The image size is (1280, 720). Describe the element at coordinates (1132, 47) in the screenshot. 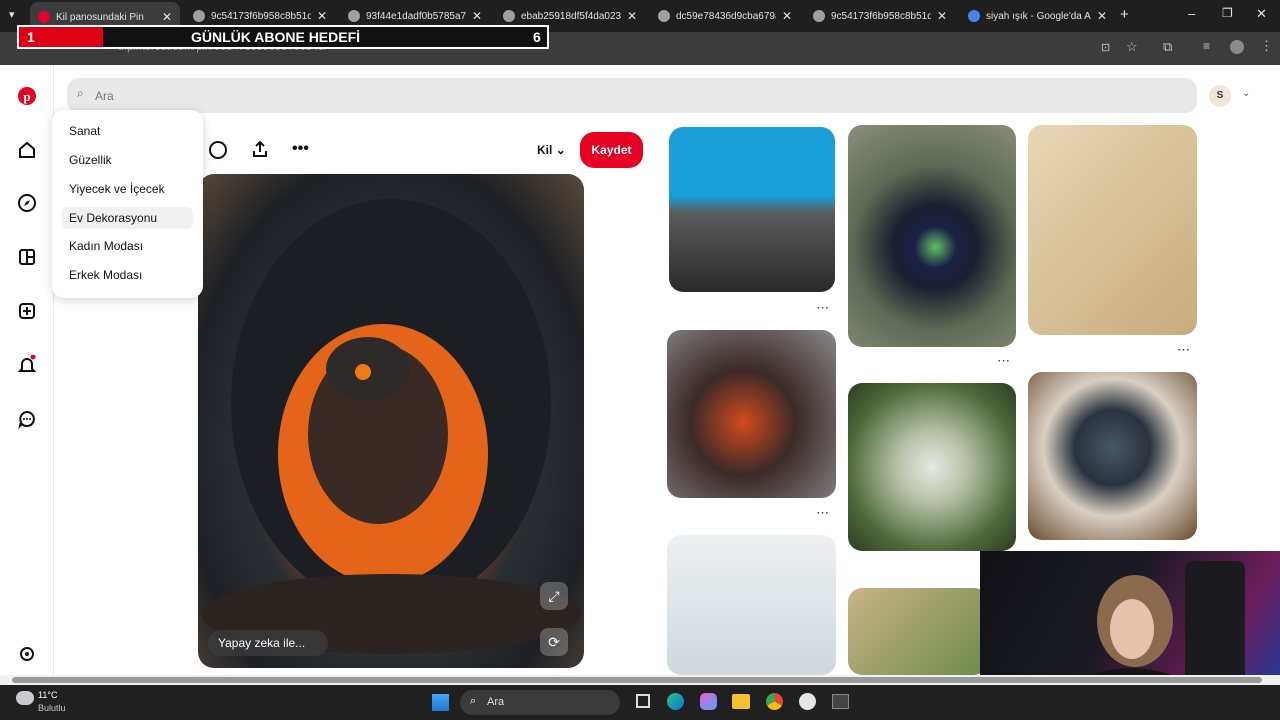

I see `bookmark-star-icon: ☆` at that location.